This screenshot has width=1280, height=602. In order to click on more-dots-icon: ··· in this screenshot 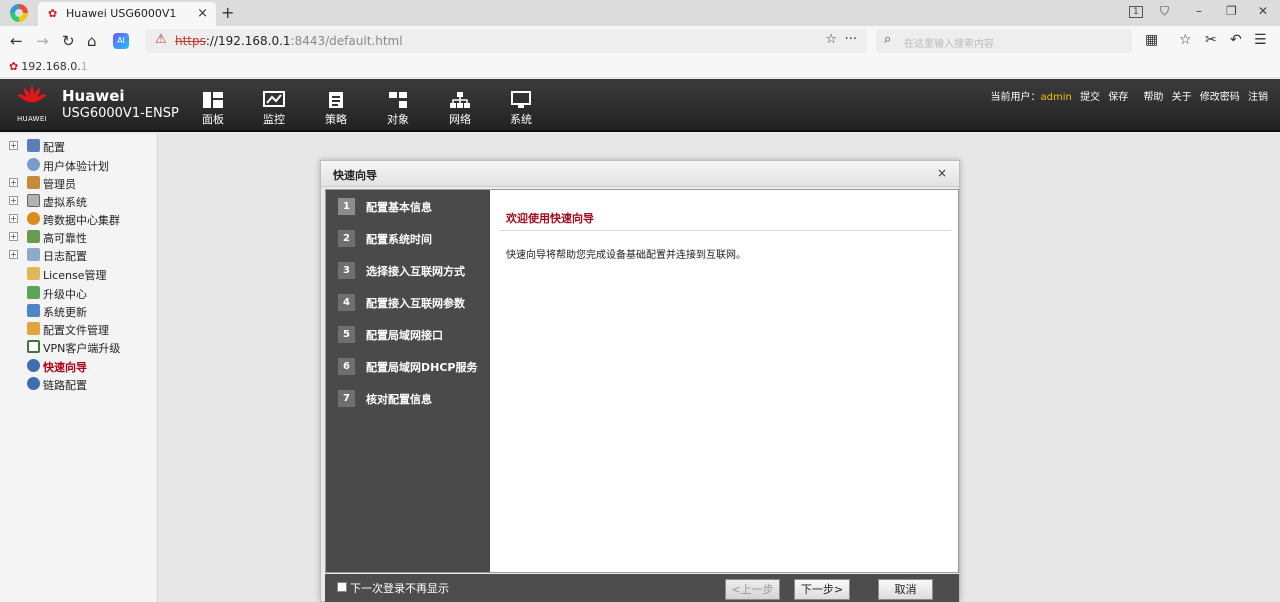, I will do `click(851, 39)`.